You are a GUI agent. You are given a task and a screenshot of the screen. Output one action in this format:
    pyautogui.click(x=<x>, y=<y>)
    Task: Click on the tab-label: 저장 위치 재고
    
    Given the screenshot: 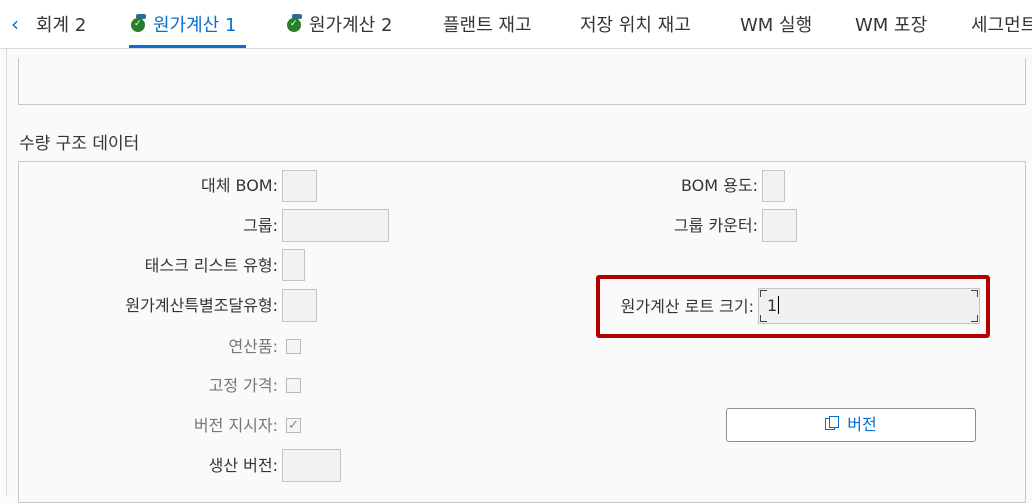 What is the action you would take?
    pyautogui.click(x=635, y=25)
    